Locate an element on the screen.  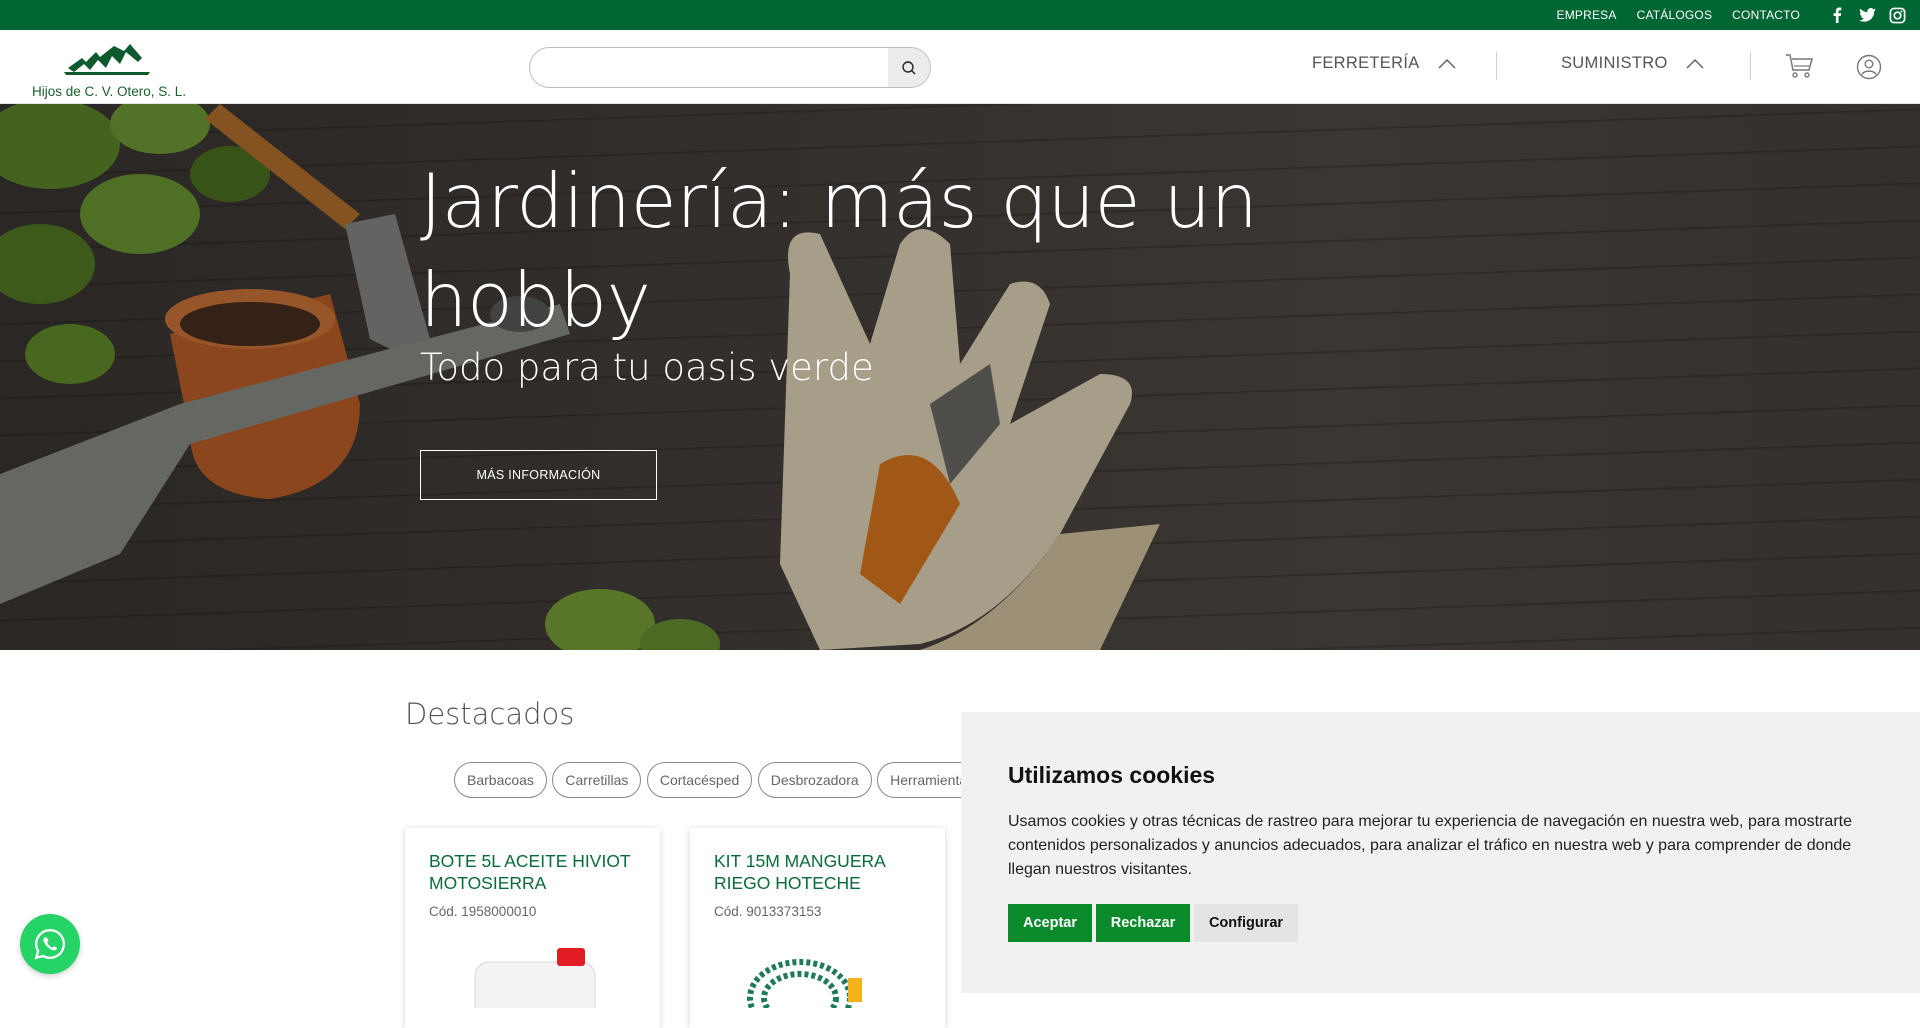
topbar-link-empresa: EMPRESA is located at coordinates (1586, 15).